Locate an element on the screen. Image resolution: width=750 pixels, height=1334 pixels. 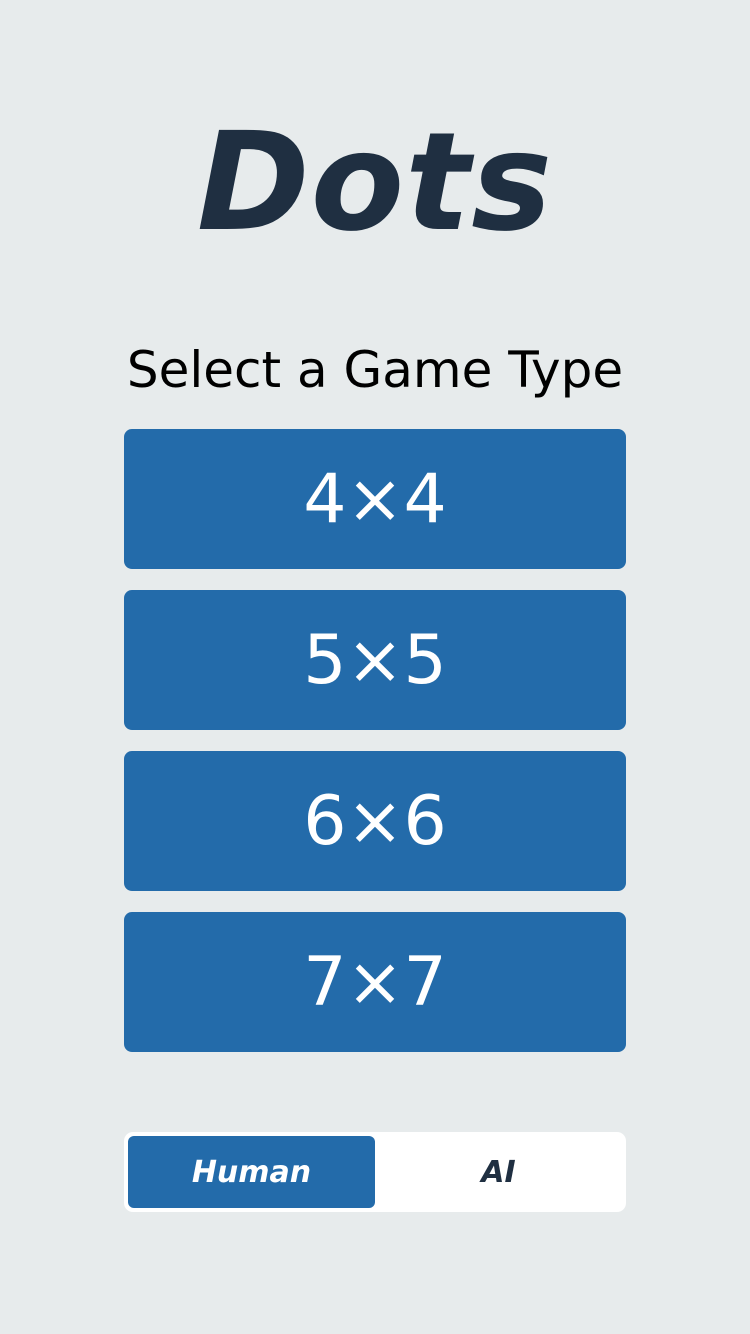
game-type-7x7-button: 7×7 is located at coordinates (375, 982).